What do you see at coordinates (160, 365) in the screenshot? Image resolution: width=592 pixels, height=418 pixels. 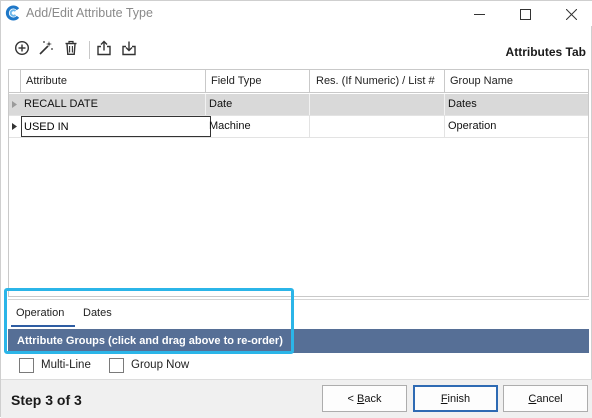 I see `group-now-label: Group Now` at bounding box center [160, 365].